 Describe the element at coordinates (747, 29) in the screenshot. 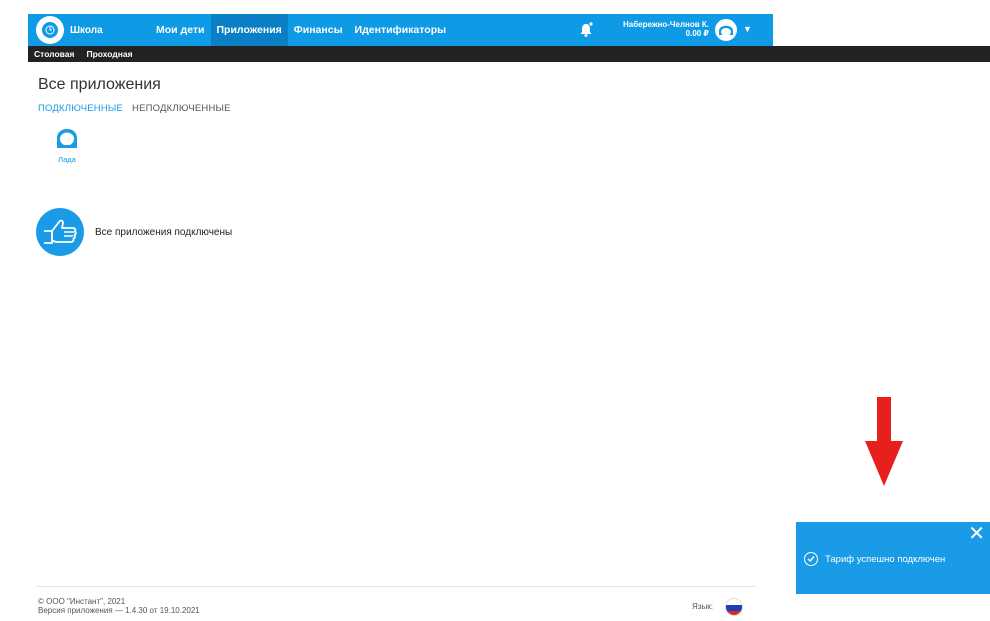

I see `chevron-down-icon: ▼` at that location.